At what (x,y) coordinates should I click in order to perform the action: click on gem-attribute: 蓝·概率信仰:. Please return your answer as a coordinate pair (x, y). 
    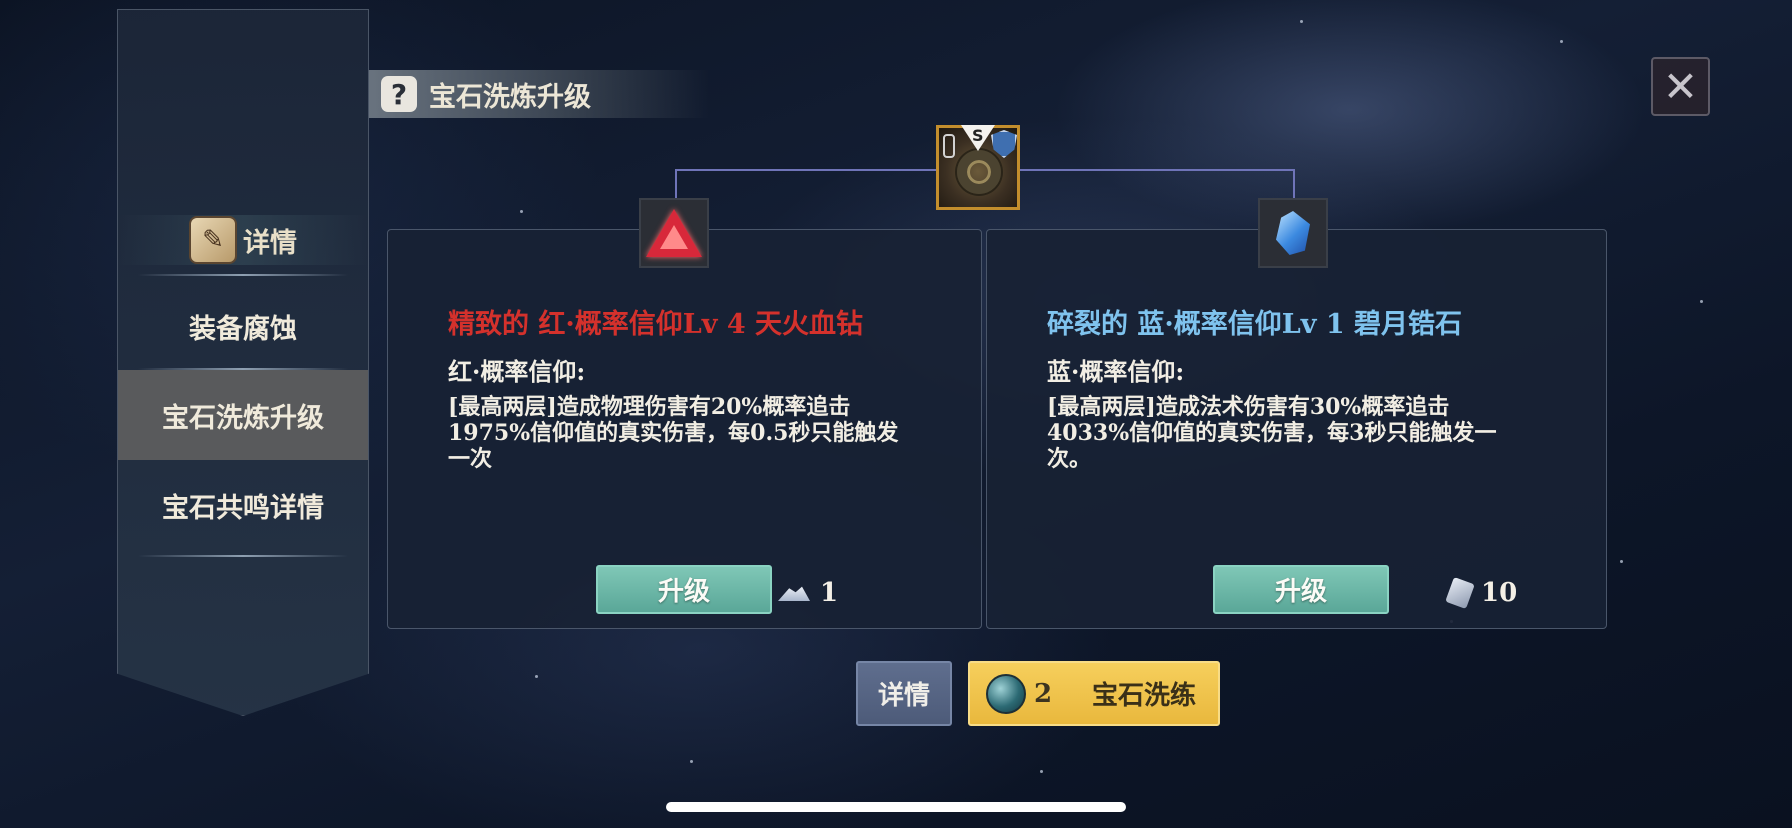
    Looking at the image, I should click on (1116, 371).